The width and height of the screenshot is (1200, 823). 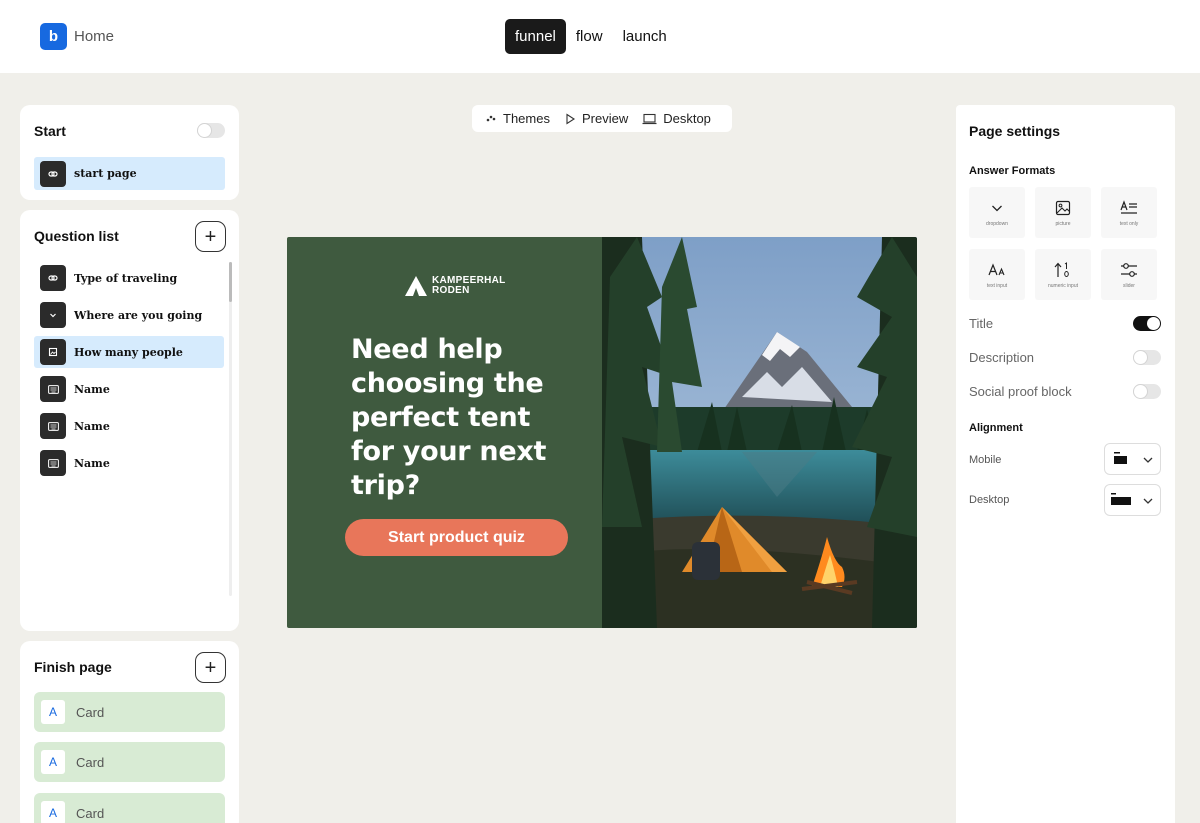 What do you see at coordinates (1132, 459) in the screenshot?
I see `mobile-alignment-select` at bounding box center [1132, 459].